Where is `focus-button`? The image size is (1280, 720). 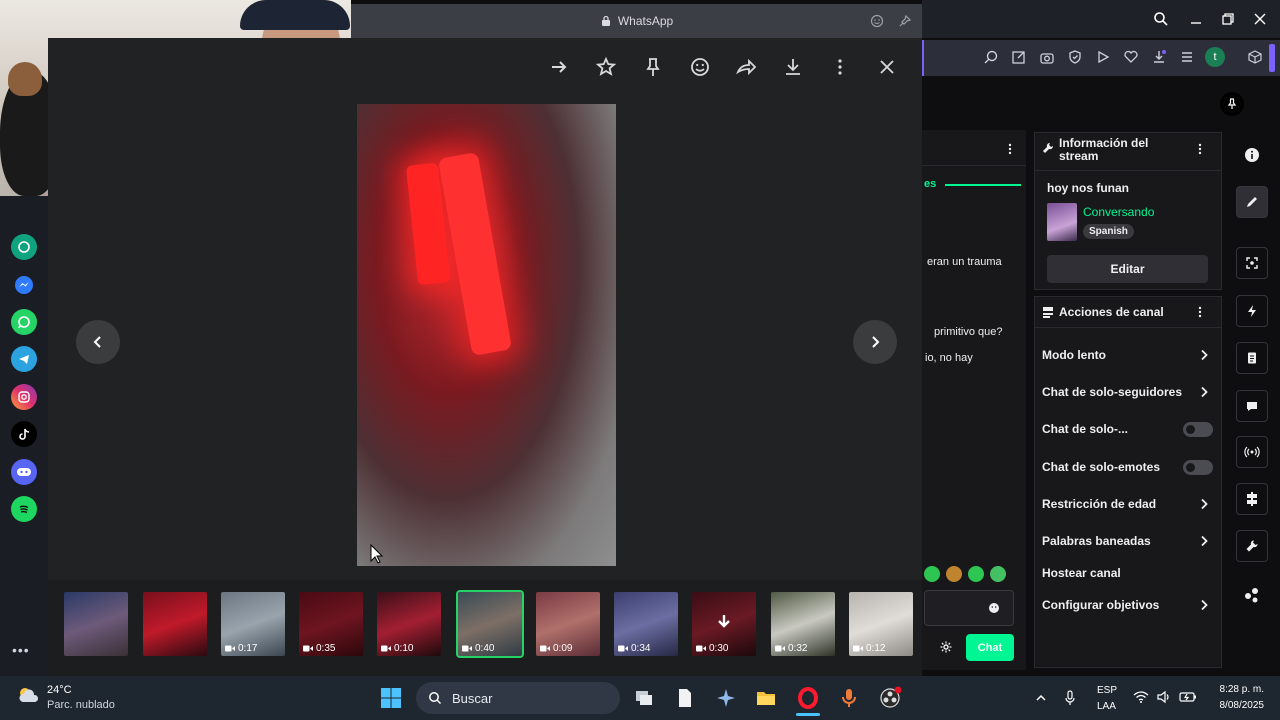
focus-button is located at coordinates (1252, 263).